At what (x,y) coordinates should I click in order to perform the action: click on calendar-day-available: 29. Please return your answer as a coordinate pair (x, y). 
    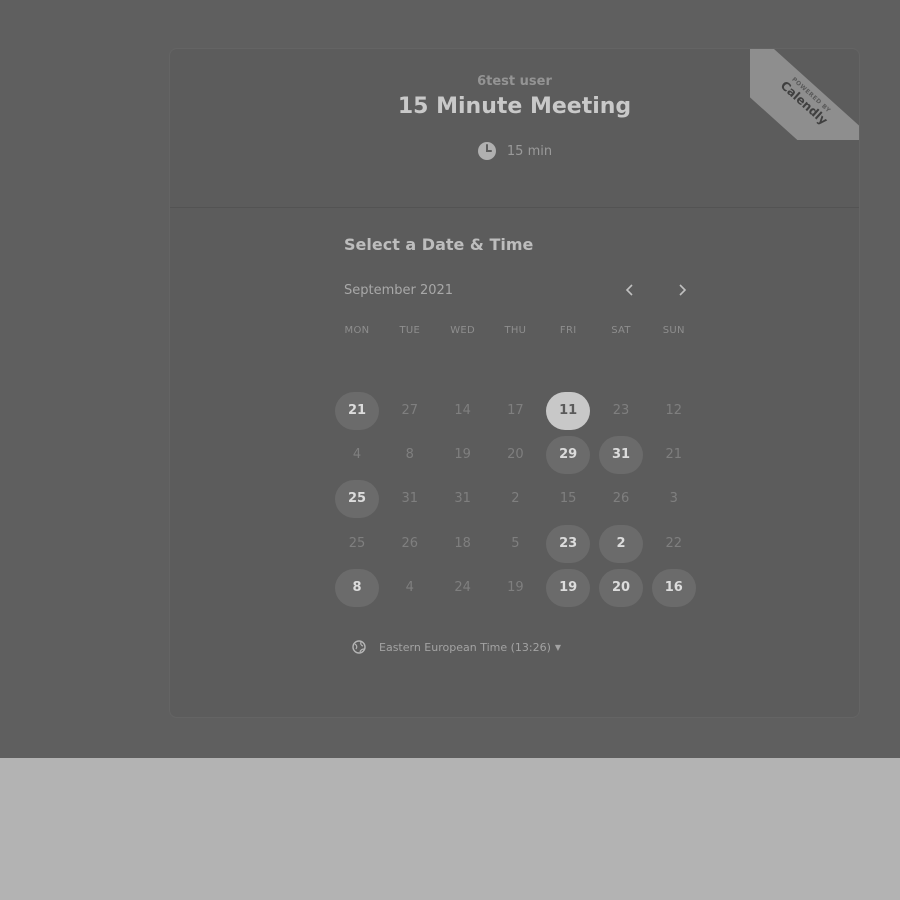
    Looking at the image, I should click on (568, 455).